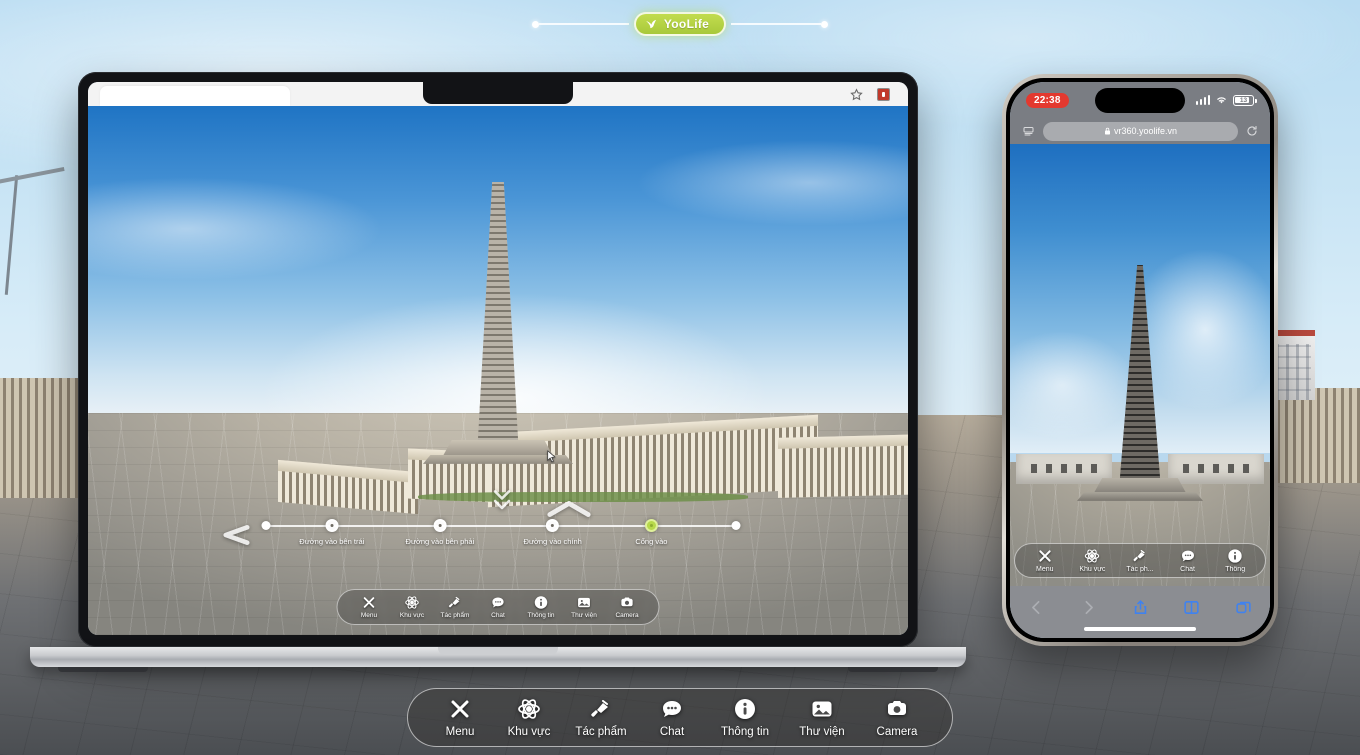 This screenshot has height=755, width=1360. Describe the element at coordinates (686, 24) in the screenshot. I see `yoolife-logo-text: YooLife` at that location.